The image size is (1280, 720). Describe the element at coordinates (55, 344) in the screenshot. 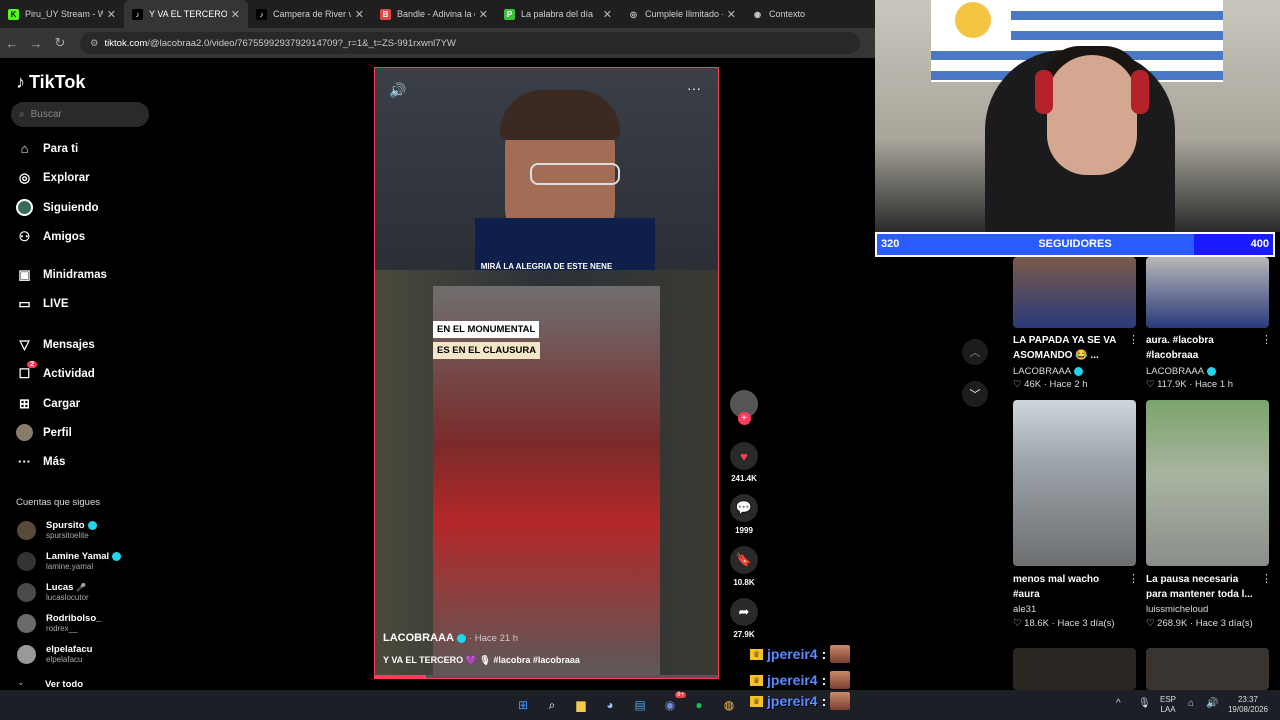

I see `nav-mensajes: ▽ Mensajes` at that location.